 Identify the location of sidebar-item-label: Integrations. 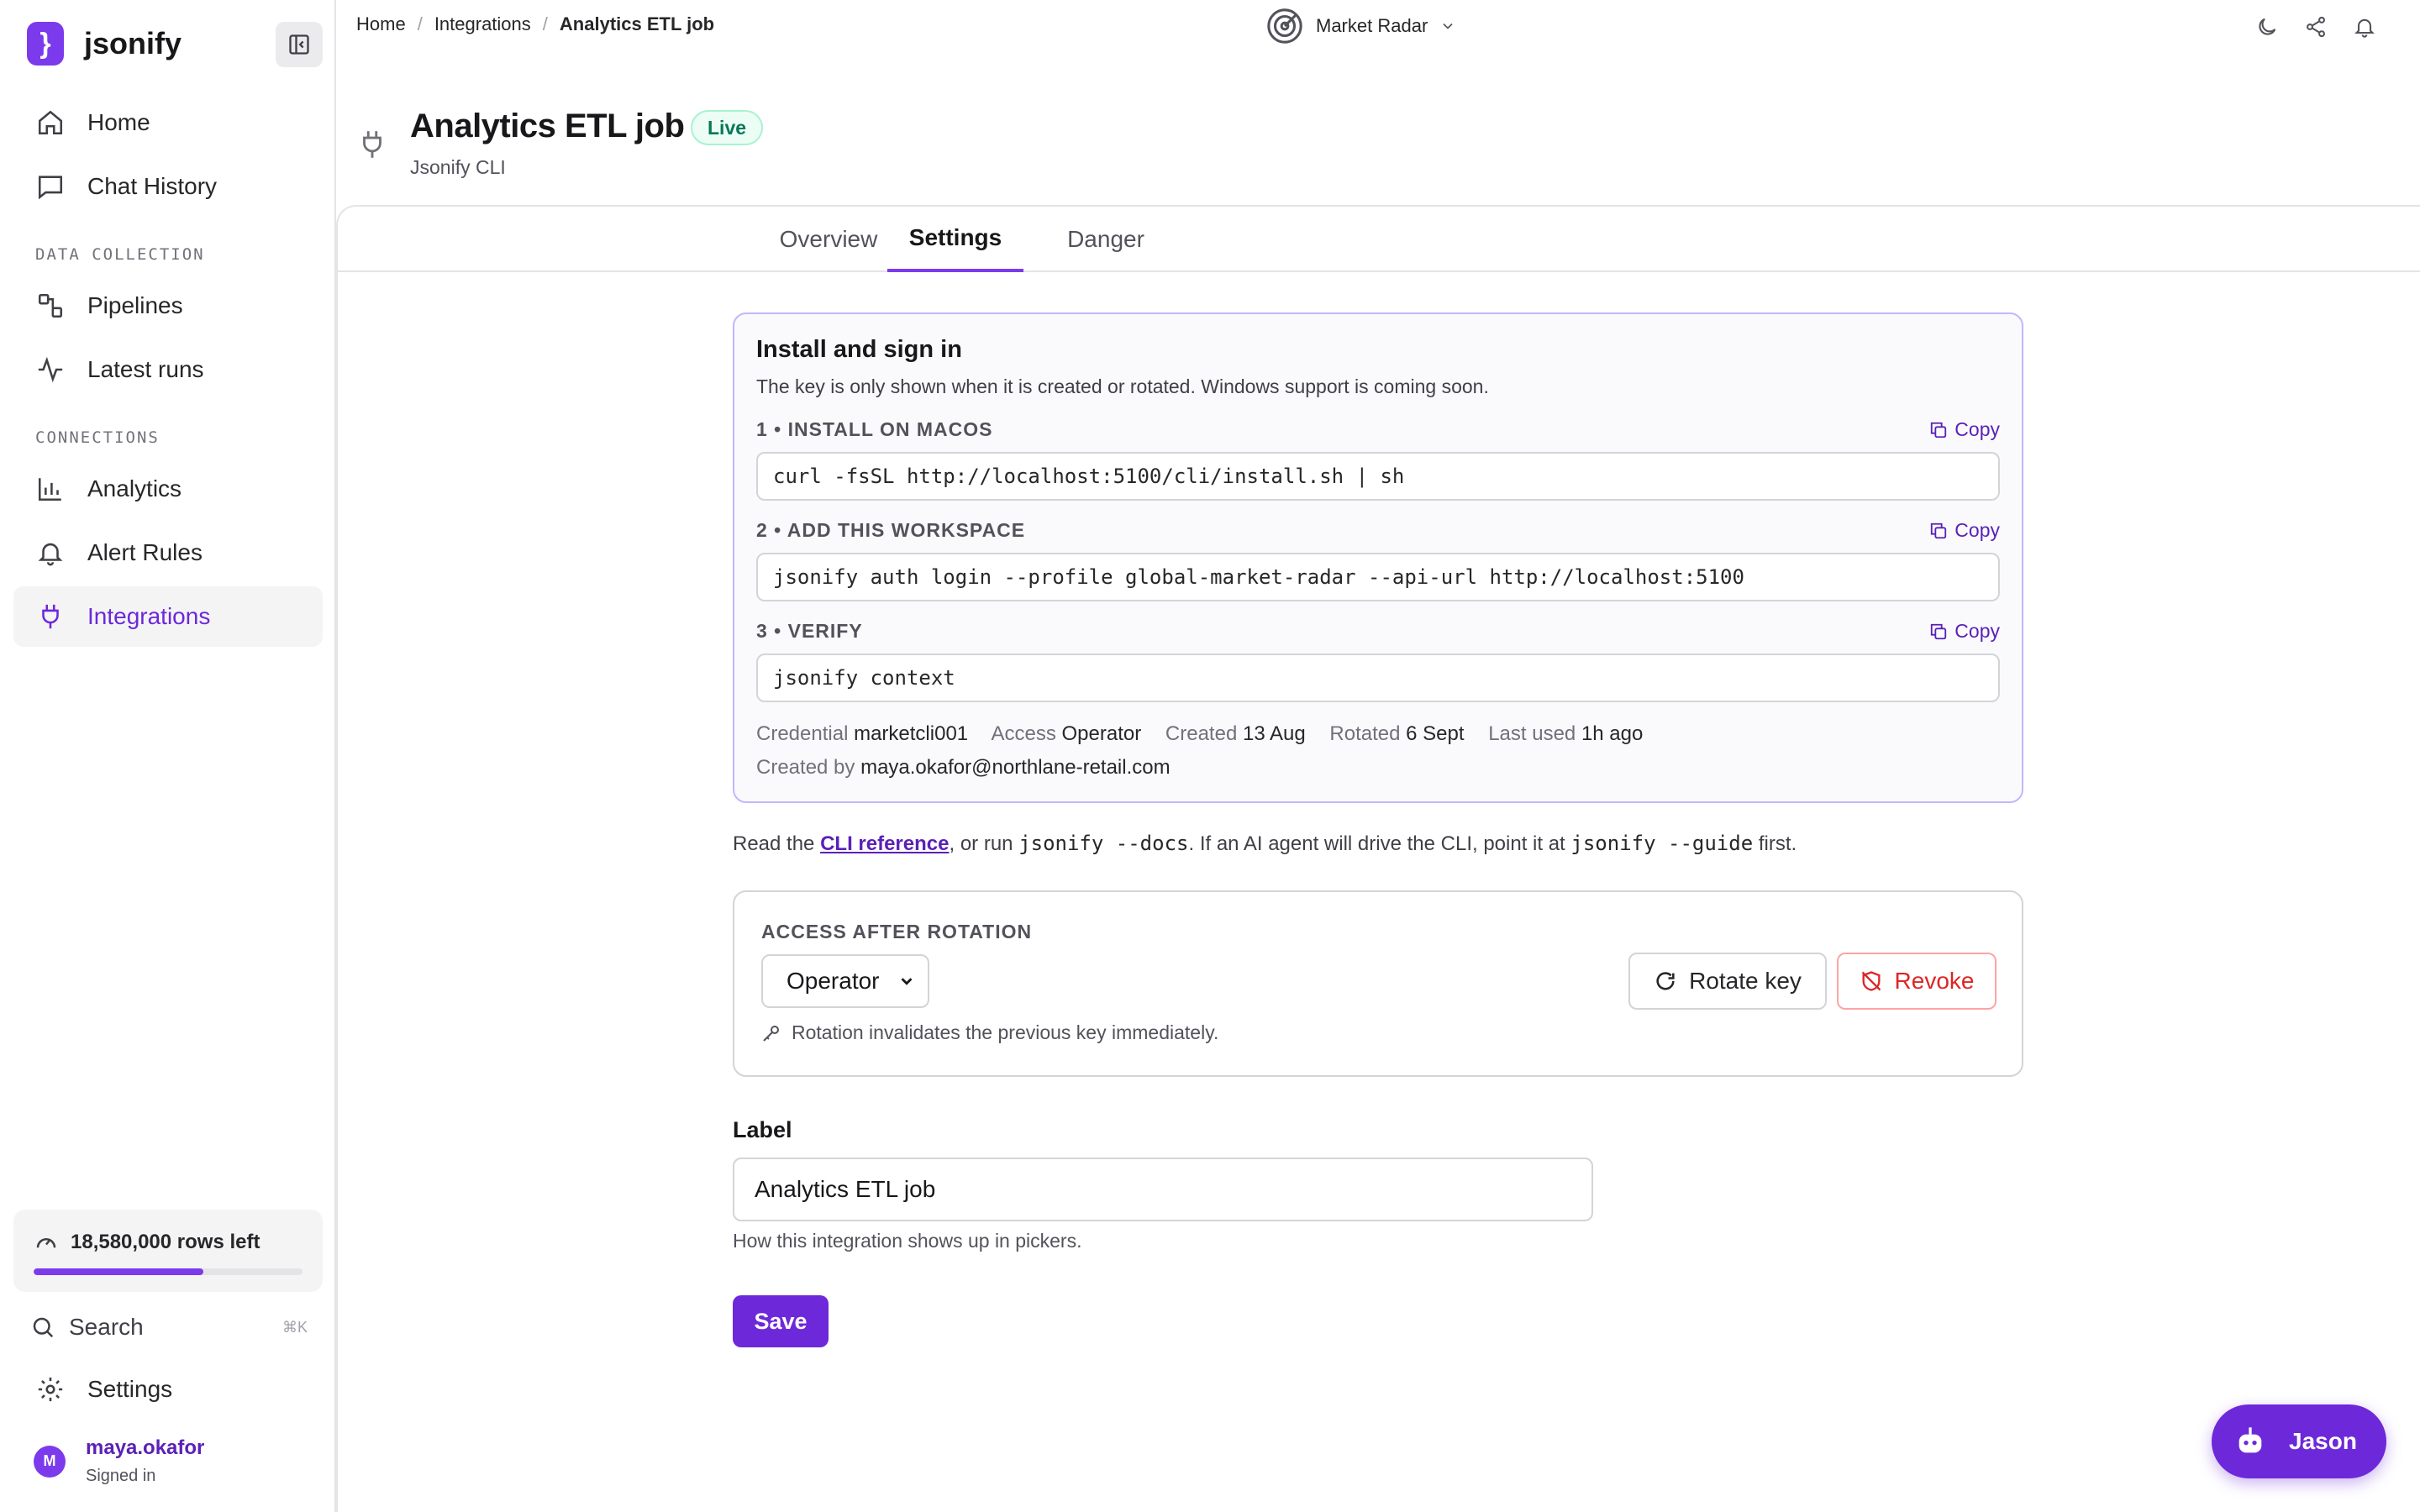
(149, 616).